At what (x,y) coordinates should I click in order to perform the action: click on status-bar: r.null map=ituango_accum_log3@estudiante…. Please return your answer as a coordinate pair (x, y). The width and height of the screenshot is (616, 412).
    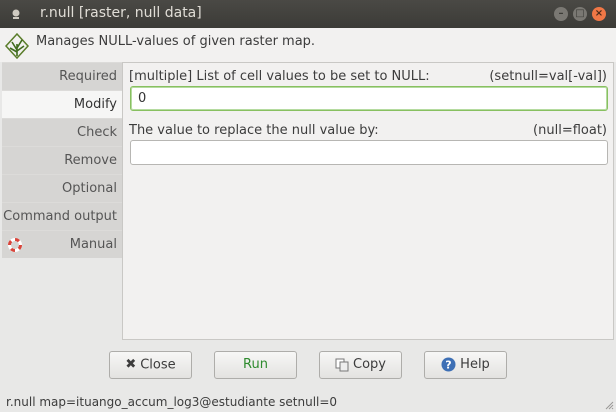
    Looking at the image, I should click on (308, 402).